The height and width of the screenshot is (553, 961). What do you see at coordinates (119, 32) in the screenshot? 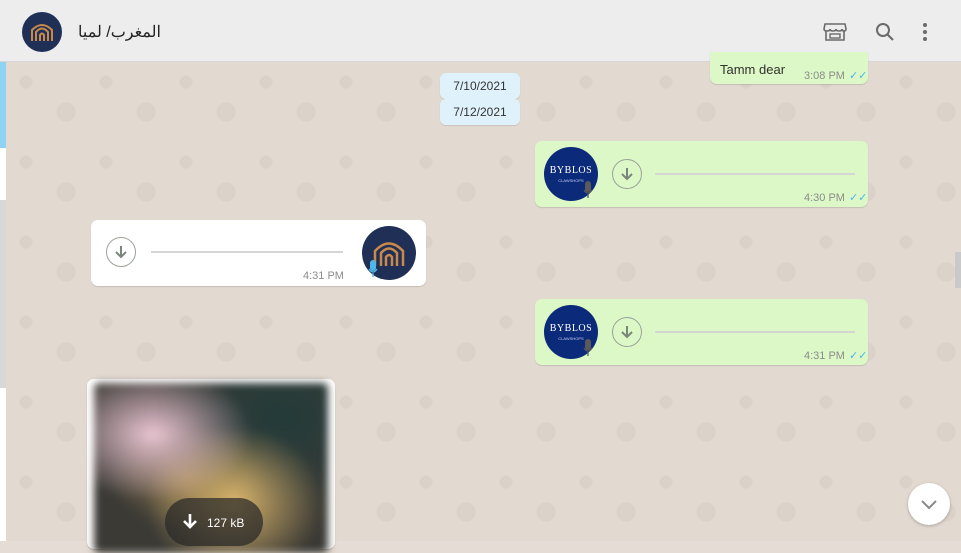
I see `contact-name: المغرب/ لميا` at bounding box center [119, 32].